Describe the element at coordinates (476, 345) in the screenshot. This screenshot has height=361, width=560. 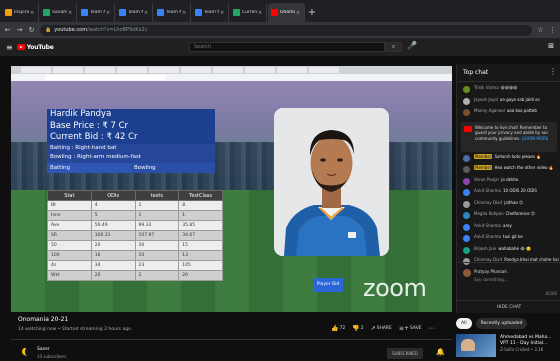
I see `video-thumbnail` at that location.